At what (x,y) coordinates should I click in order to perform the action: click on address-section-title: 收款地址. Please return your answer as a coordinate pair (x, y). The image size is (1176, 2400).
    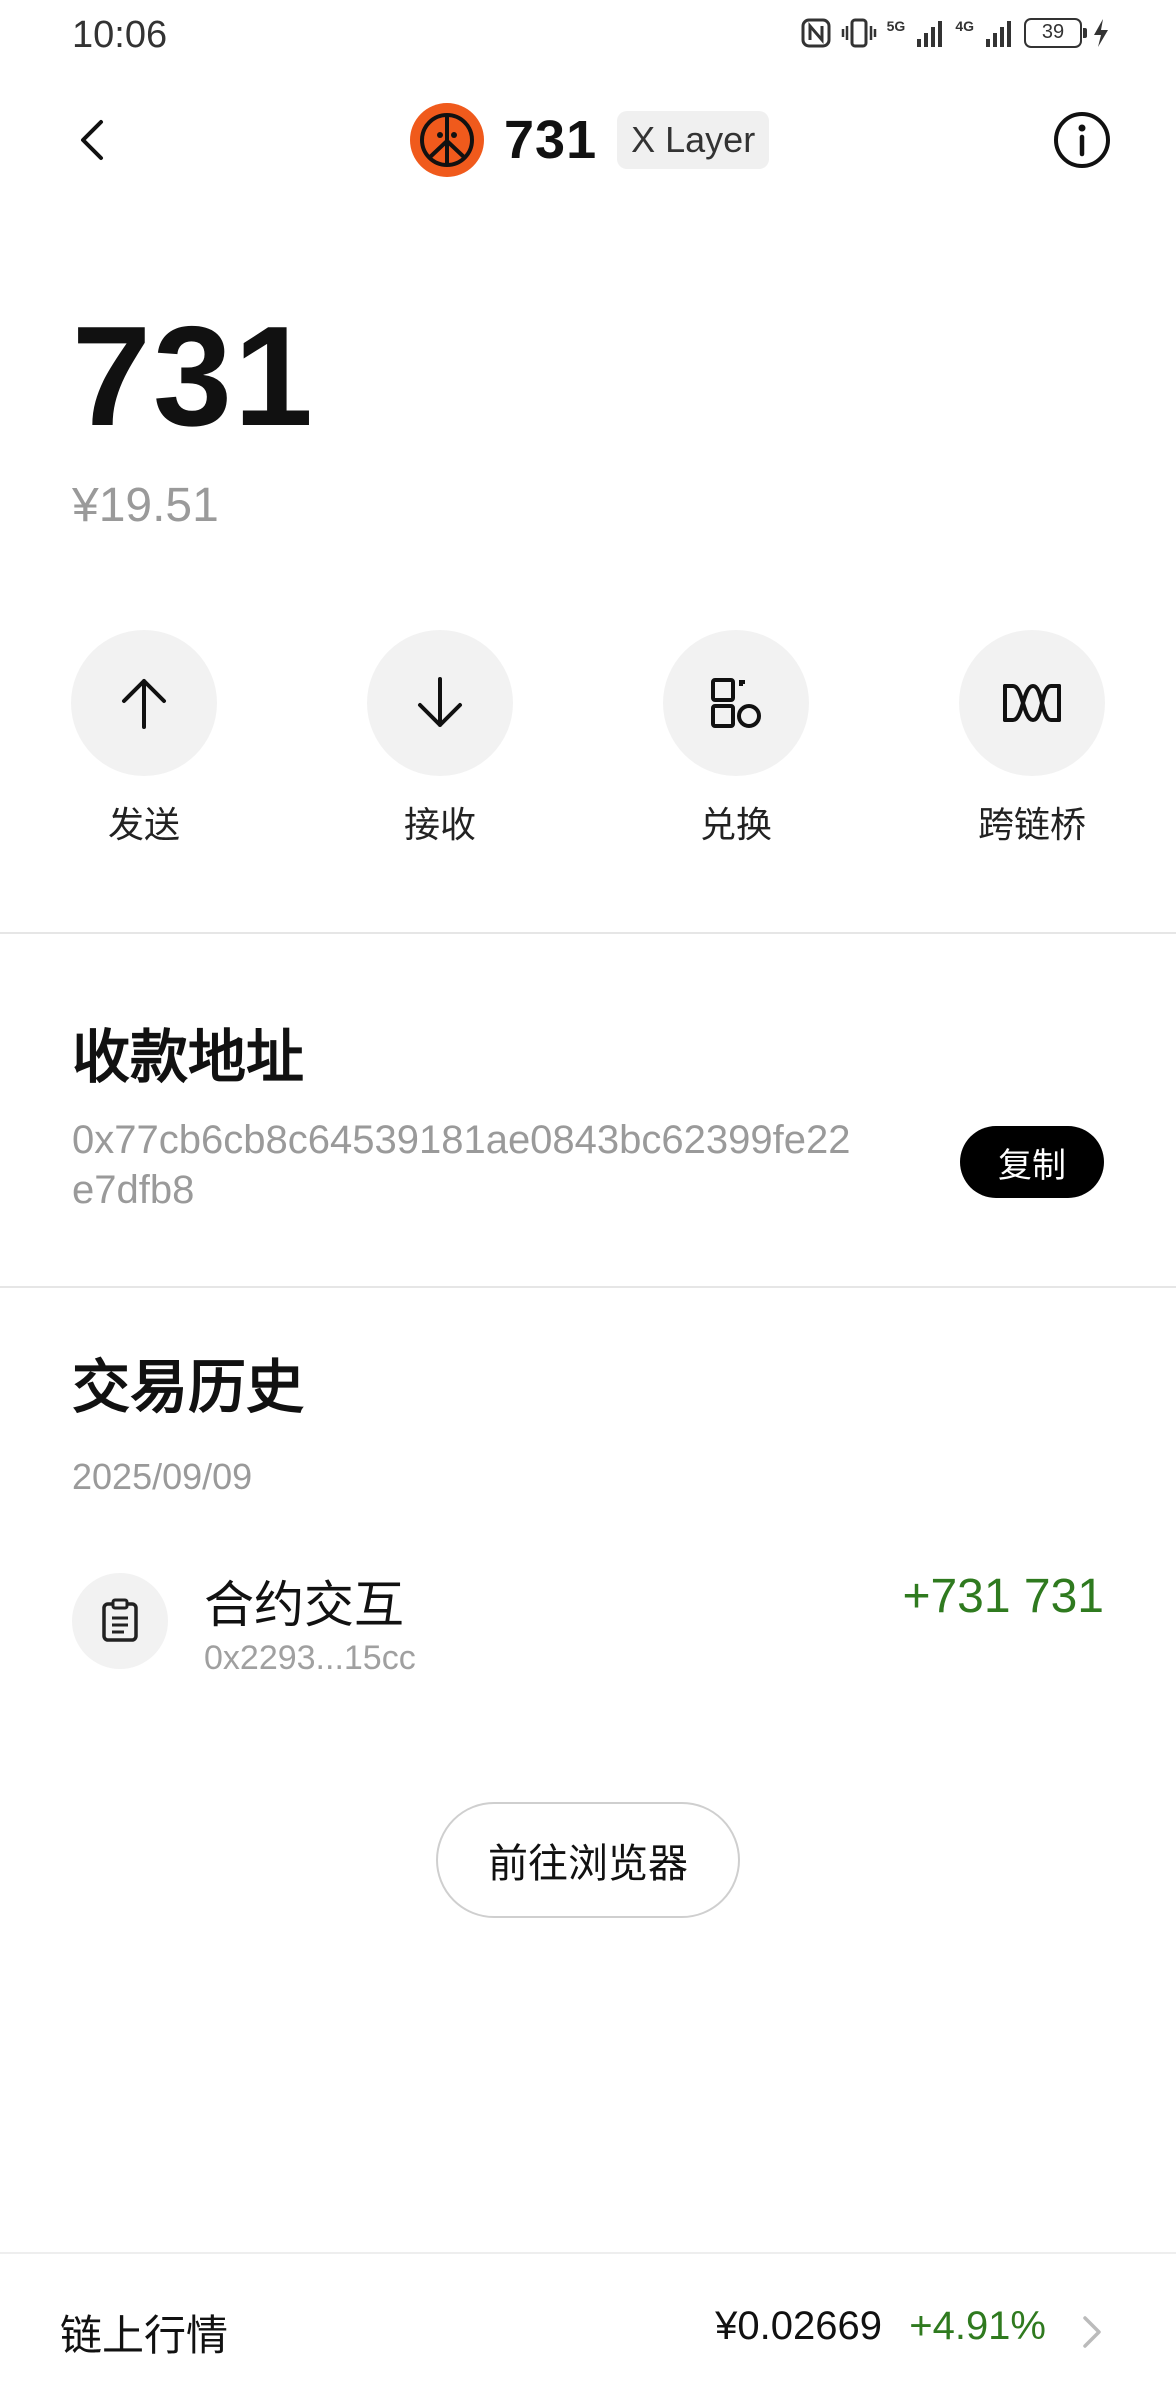
    Looking at the image, I should click on (188, 1057).